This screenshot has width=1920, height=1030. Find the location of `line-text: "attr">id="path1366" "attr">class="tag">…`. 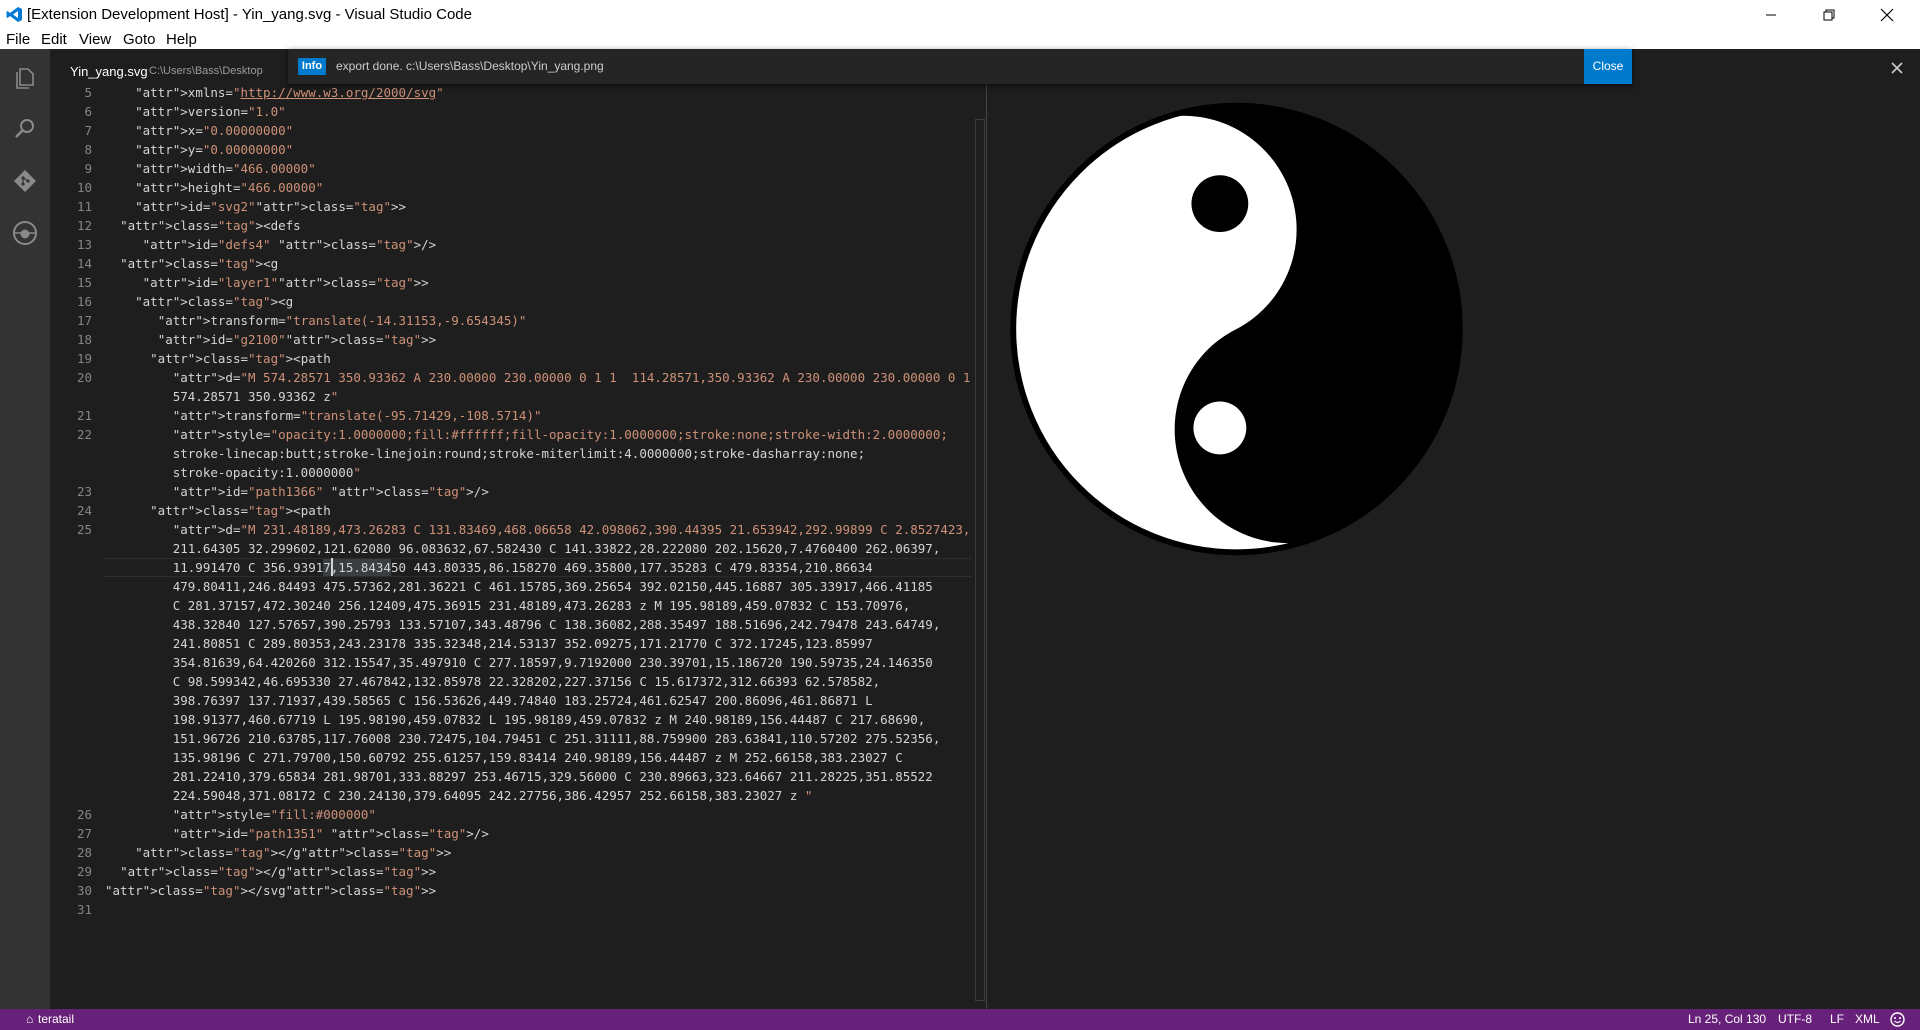

line-text: "attr">id="path1366" "attr">class="tag">… is located at coordinates (330, 491).